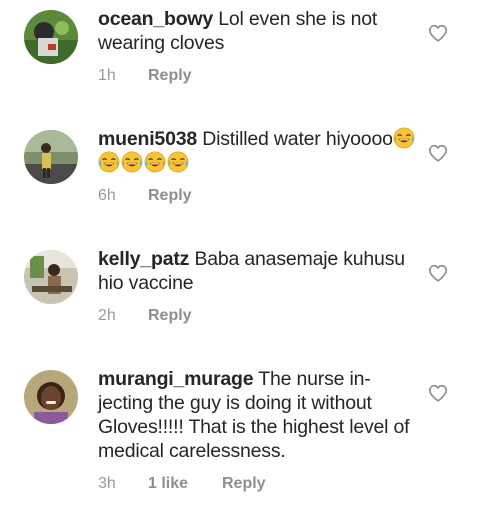 The image size is (480, 510). What do you see at coordinates (145, 316) in the screenshot?
I see `comment-meta: 2h Reply` at bounding box center [145, 316].